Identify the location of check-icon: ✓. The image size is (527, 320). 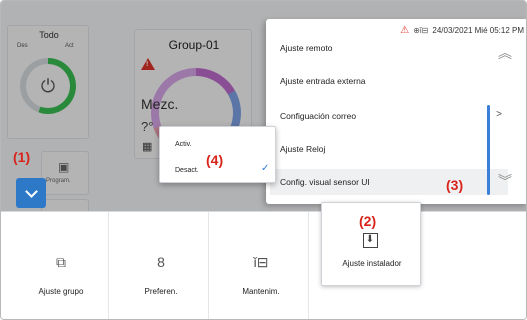
(265, 168).